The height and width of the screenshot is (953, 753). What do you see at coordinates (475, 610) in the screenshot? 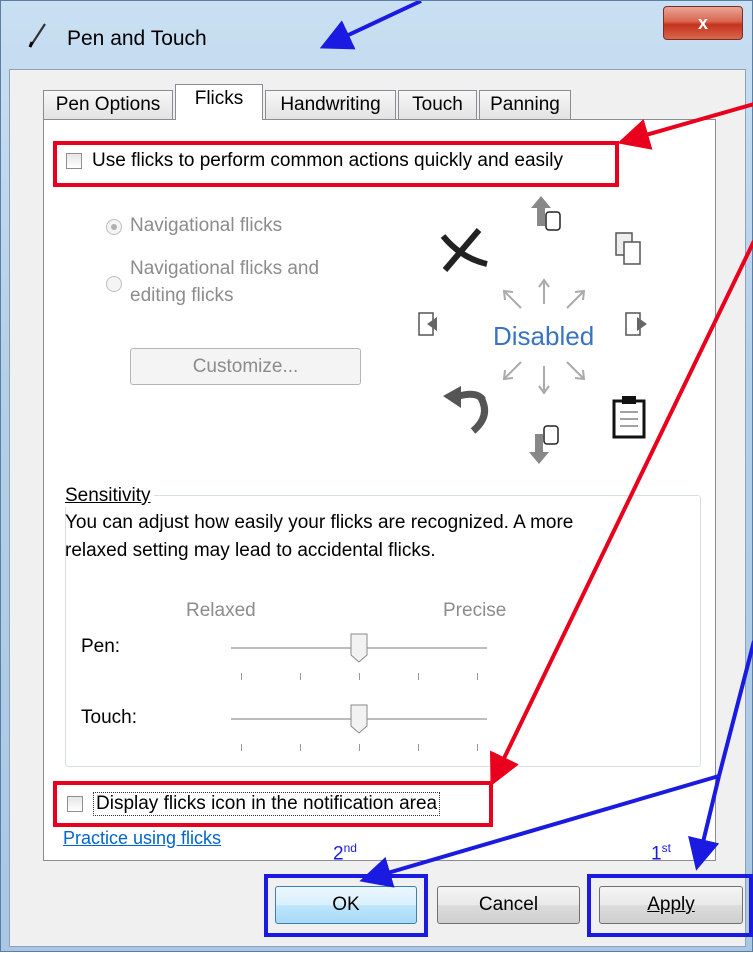
I see `precise-label: Precise` at bounding box center [475, 610].